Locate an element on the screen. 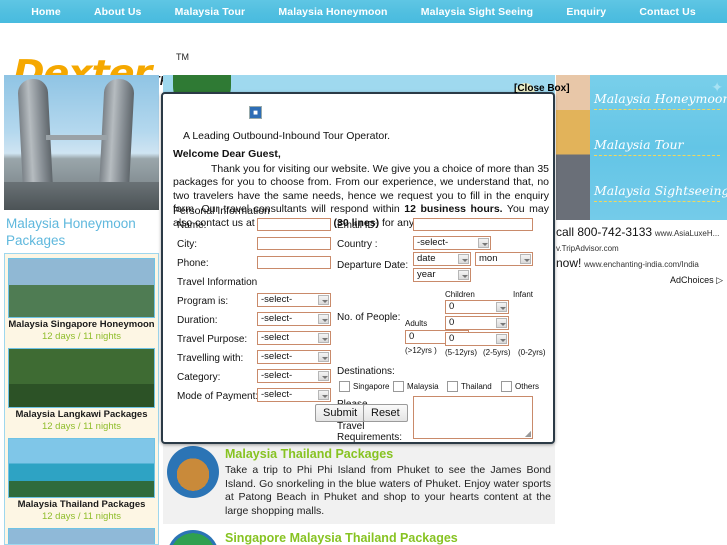 The width and height of the screenshot is (727, 545). nav-item-malaysia-tour: Malaysia Tour is located at coordinates (210, 12).